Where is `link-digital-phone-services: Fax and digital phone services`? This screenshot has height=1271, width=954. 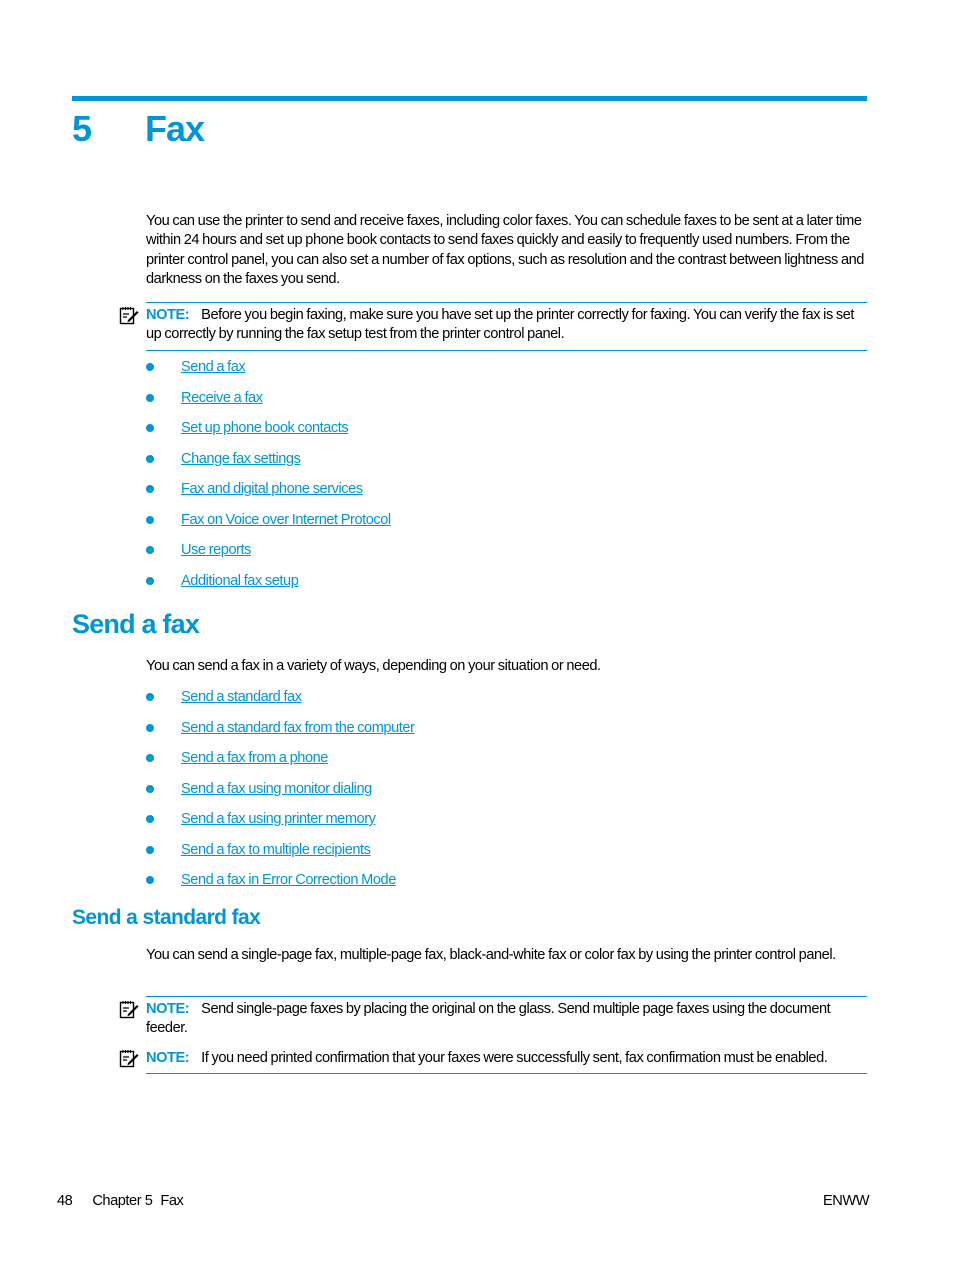 link-digital-phone-services: Fax and digital phone services is located at coordinates (272, 489).